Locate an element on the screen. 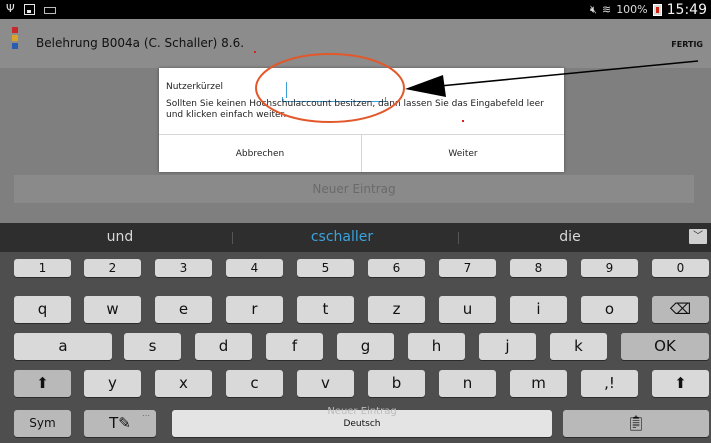 This screenshot has height=443, width=711. handwriting-key: T✎ ⋯ is located at coordinates (120, 423).